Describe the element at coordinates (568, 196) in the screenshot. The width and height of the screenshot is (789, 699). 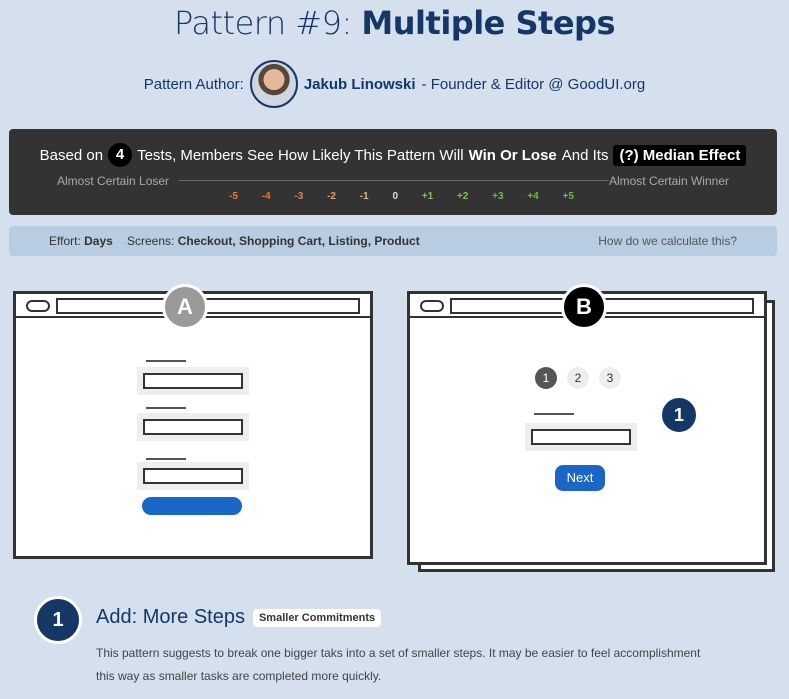
I see `scale-tick: +5` at that location.